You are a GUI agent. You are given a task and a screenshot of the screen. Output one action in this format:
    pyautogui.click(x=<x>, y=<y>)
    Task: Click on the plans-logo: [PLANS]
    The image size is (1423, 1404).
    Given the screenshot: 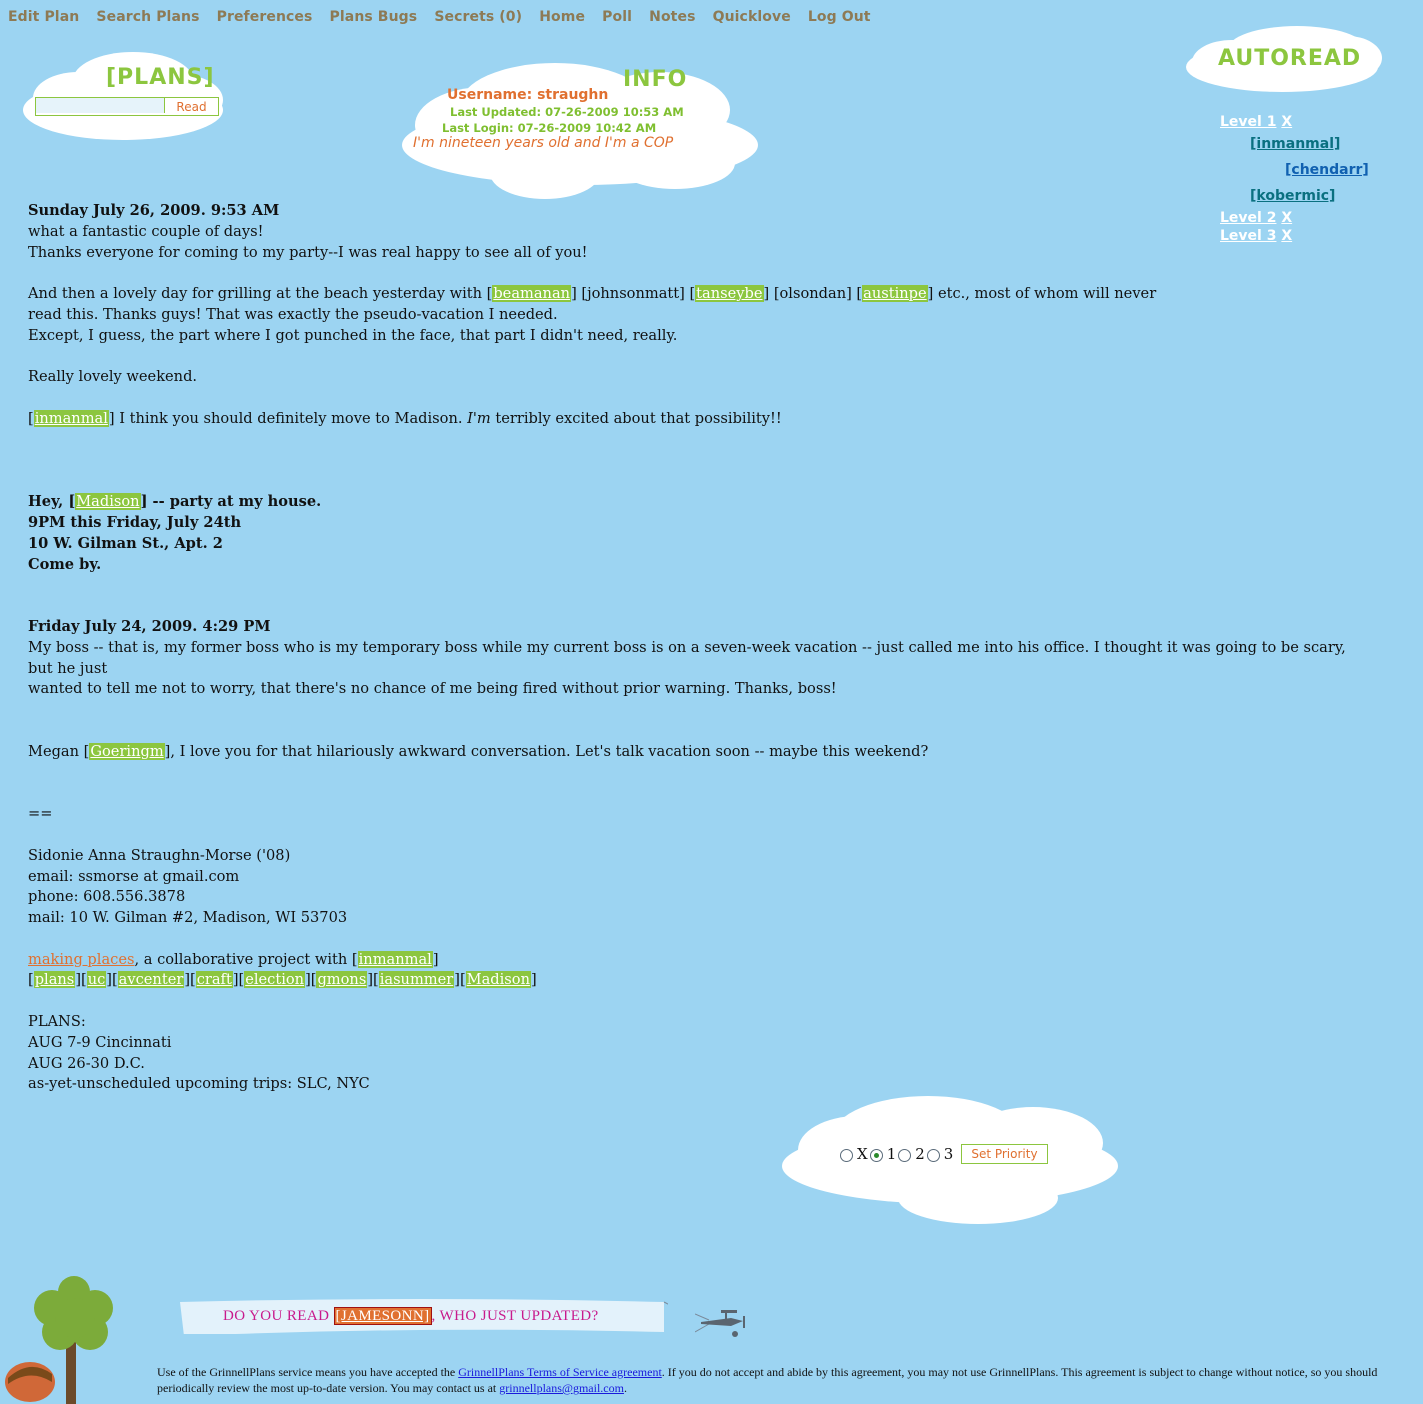 What is the action you would take?
    pyautogui.click(x=160, y=77)
    